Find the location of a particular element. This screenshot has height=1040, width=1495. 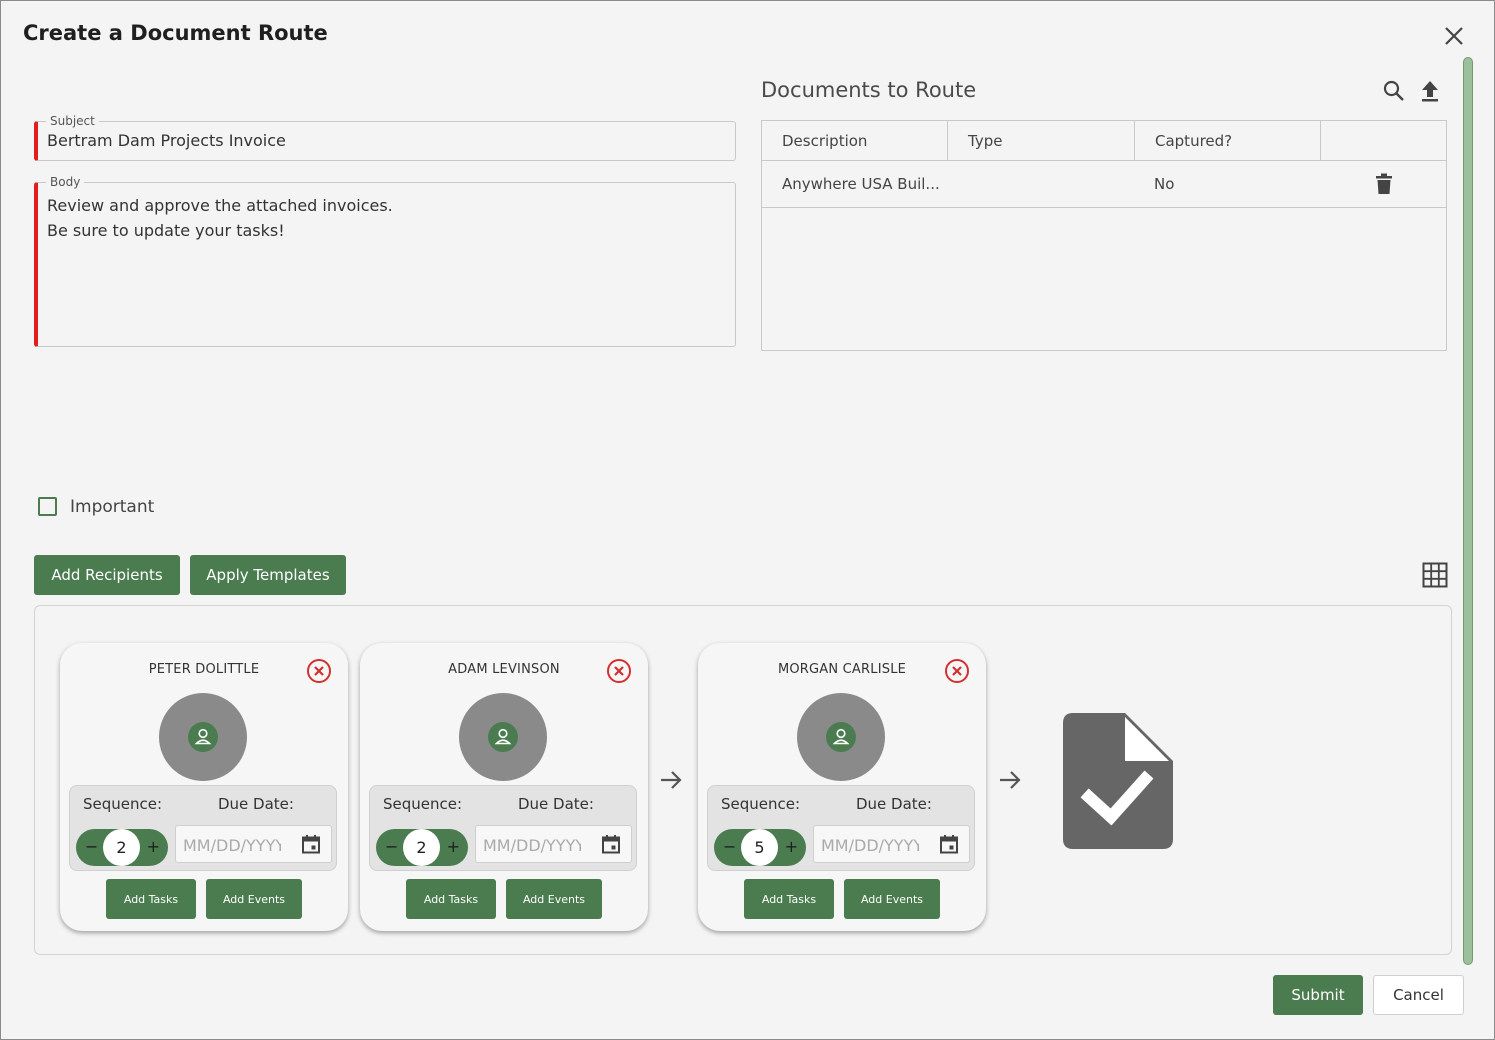

cell-captured: No is located at coordinates (1164, 184).